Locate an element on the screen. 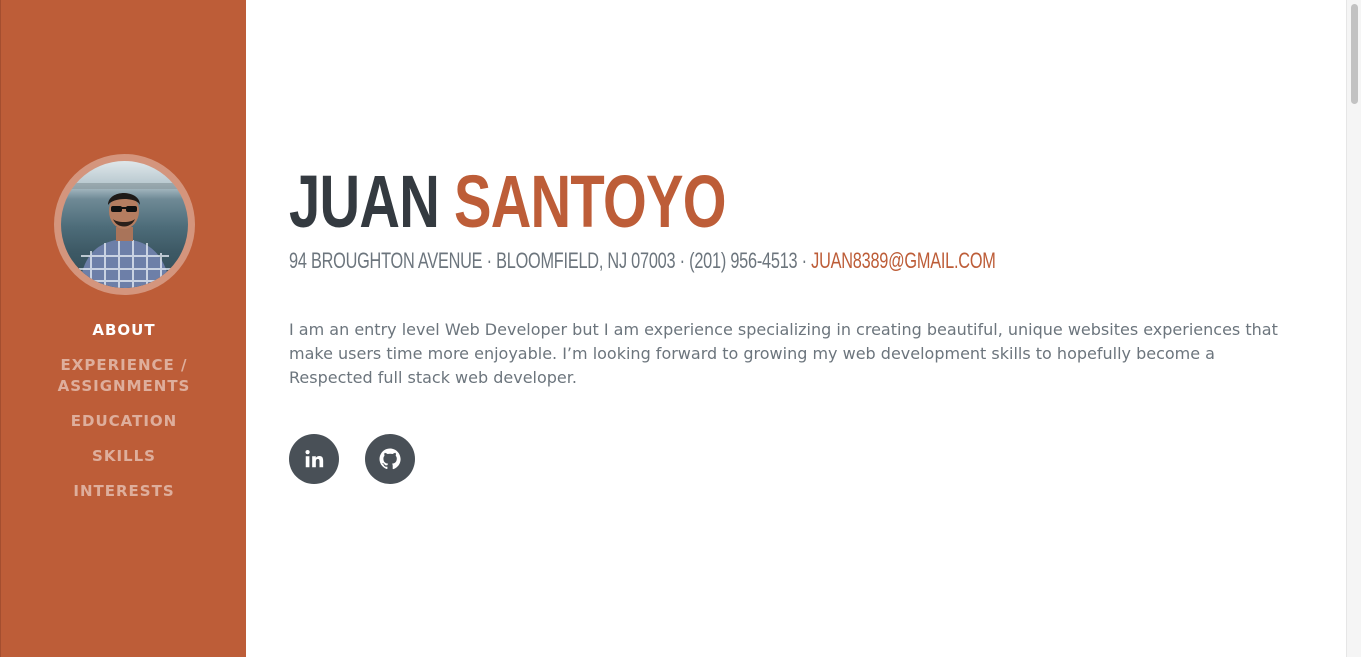 The image size is (1361, 657). nav-link-education: EDUCATION is located at coordinates (124, 421).